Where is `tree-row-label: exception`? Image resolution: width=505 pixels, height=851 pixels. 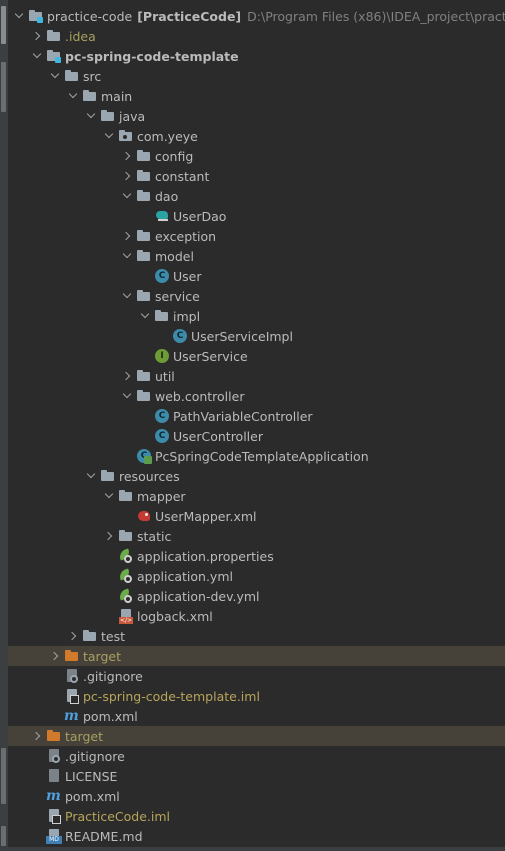
tree-row-label: exception is located at coordinates (186, 236).